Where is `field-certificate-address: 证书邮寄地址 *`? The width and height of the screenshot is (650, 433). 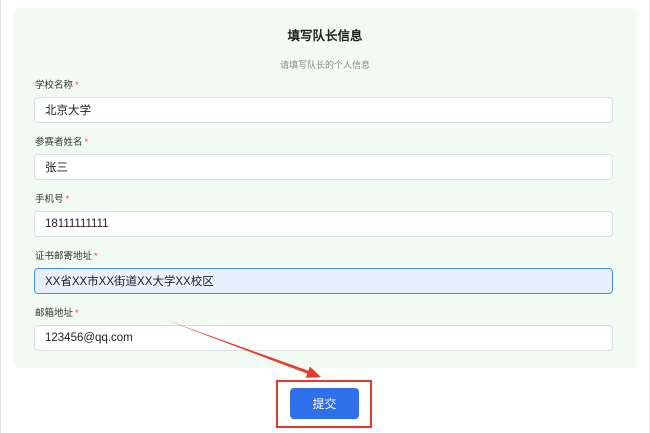
field-certificate-address: 证书邮寄地址 * is located at coordinates (323, 272).